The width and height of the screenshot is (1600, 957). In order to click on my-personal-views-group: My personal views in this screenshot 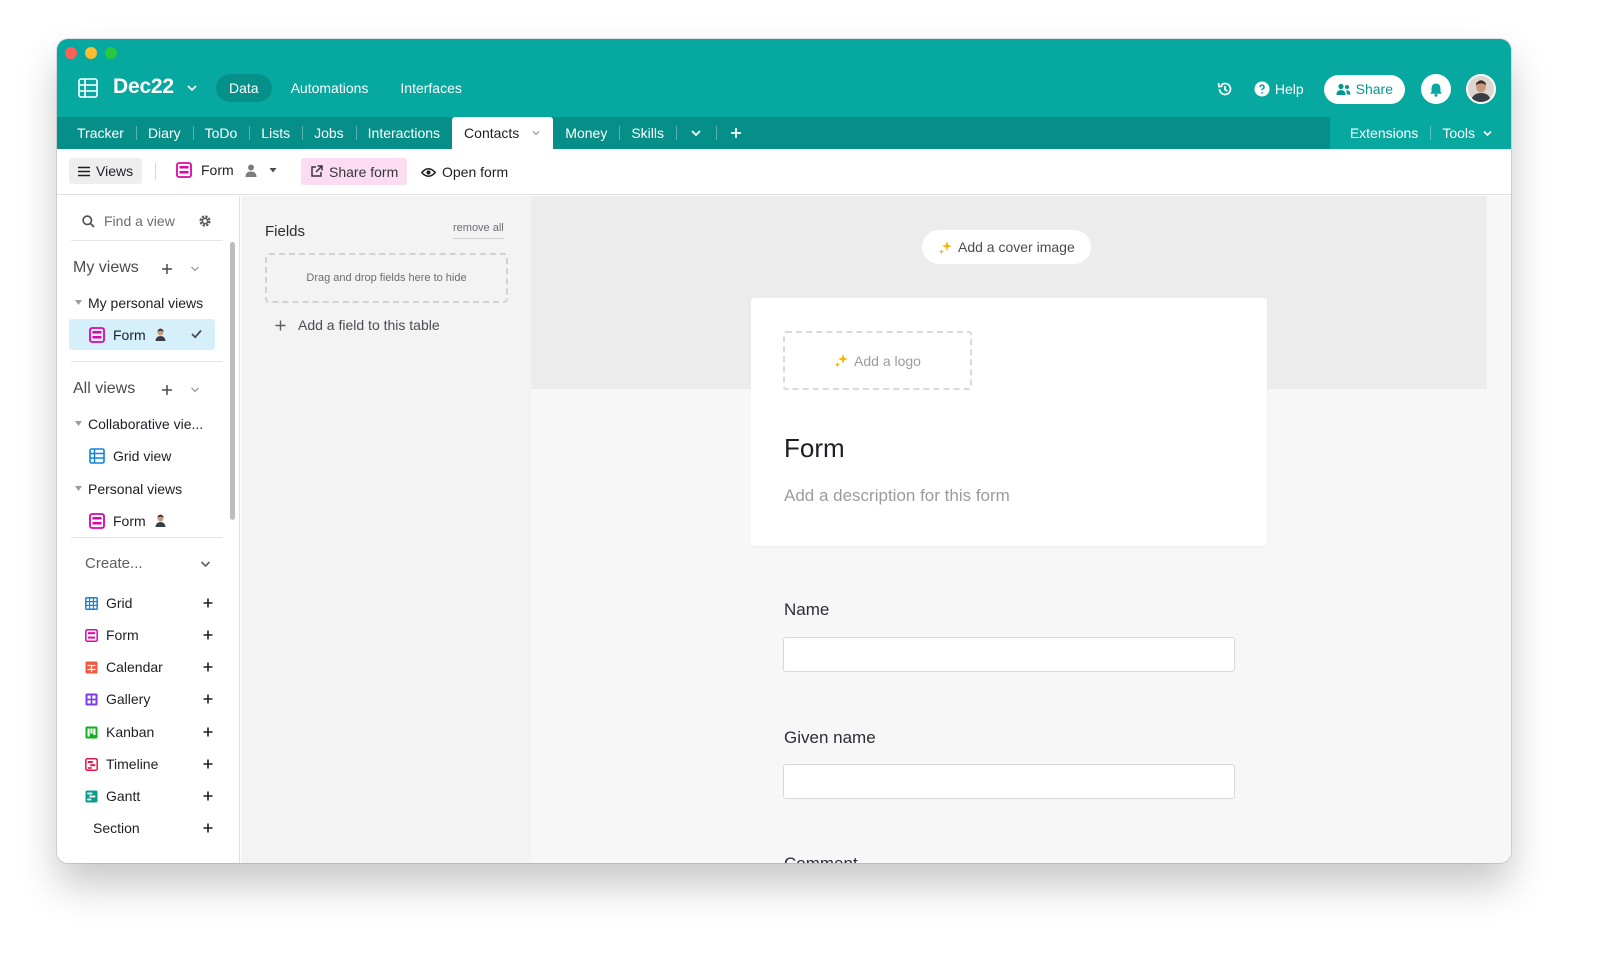, I will do `click(139, 303)`.